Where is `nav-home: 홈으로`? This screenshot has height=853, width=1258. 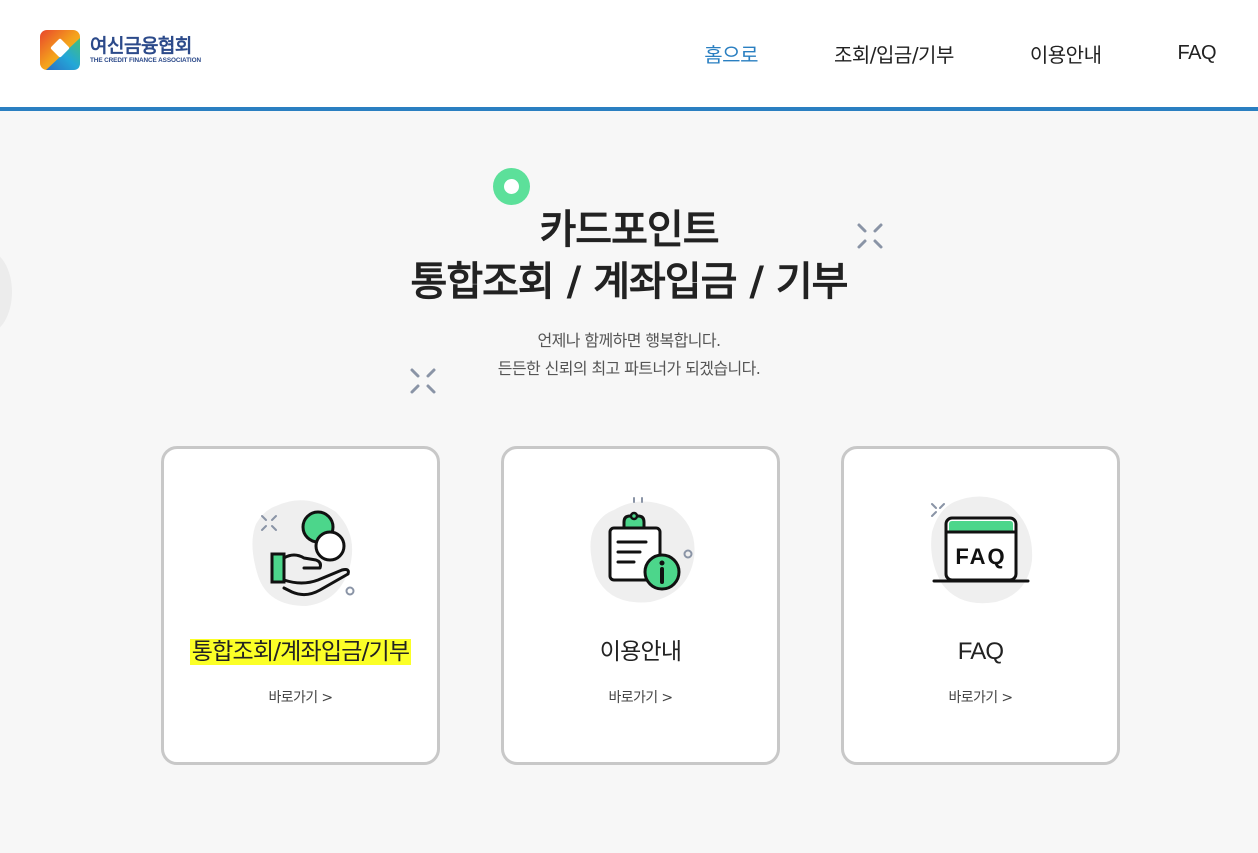 nav-home: 홈으로 is located at coordinates (731, 55).